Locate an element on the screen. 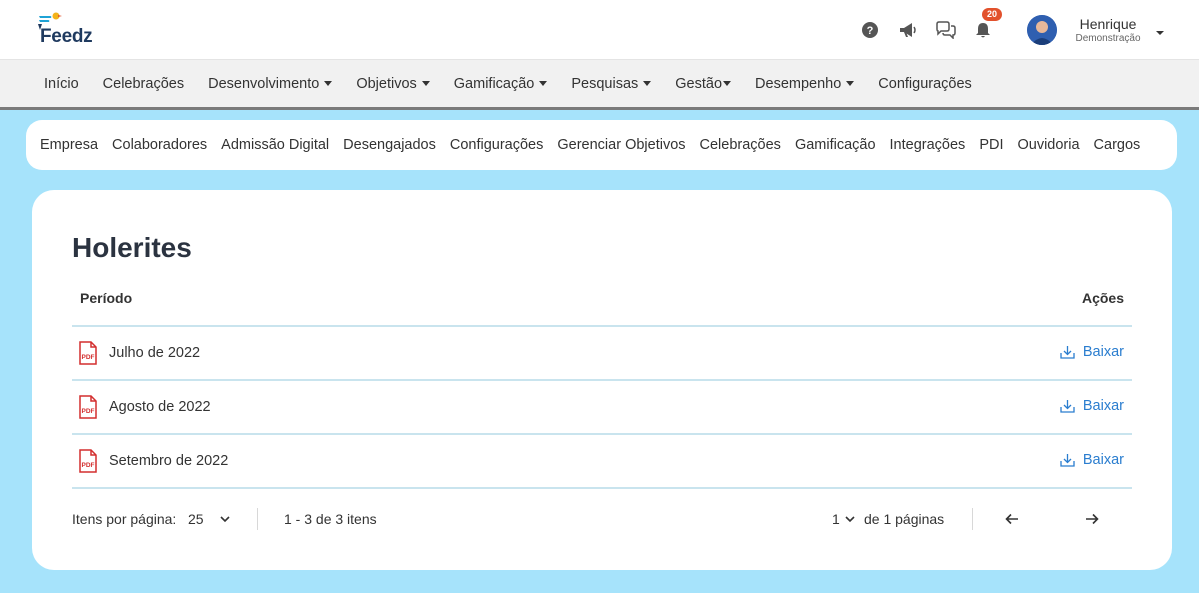 Image resolution: width=1199 pixels, height=593 pixels. feedz-logo: Feedz is located at coordinates (71, 30).